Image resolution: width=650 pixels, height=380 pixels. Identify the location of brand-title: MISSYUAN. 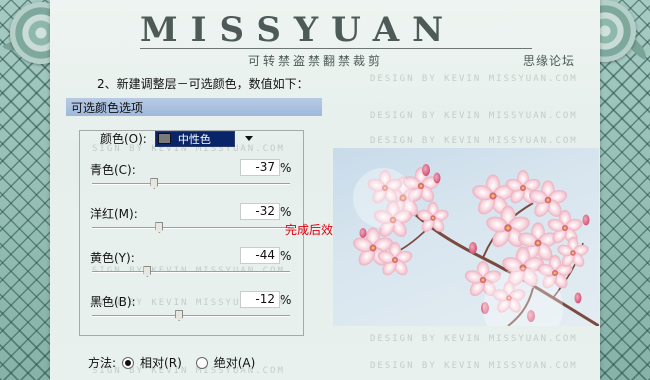
(298, 30).